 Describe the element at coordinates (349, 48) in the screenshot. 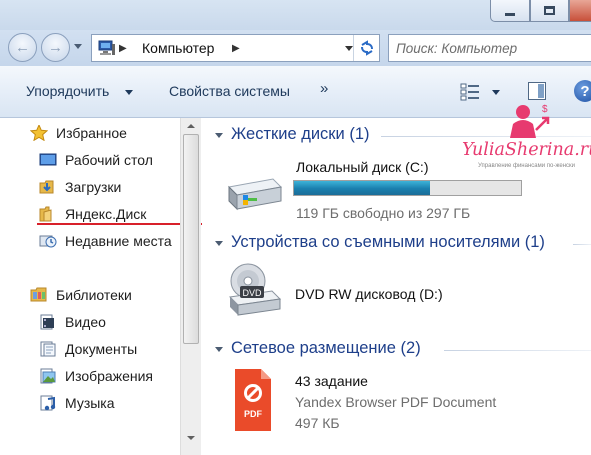

I see `address-history-dropdown` at that location.